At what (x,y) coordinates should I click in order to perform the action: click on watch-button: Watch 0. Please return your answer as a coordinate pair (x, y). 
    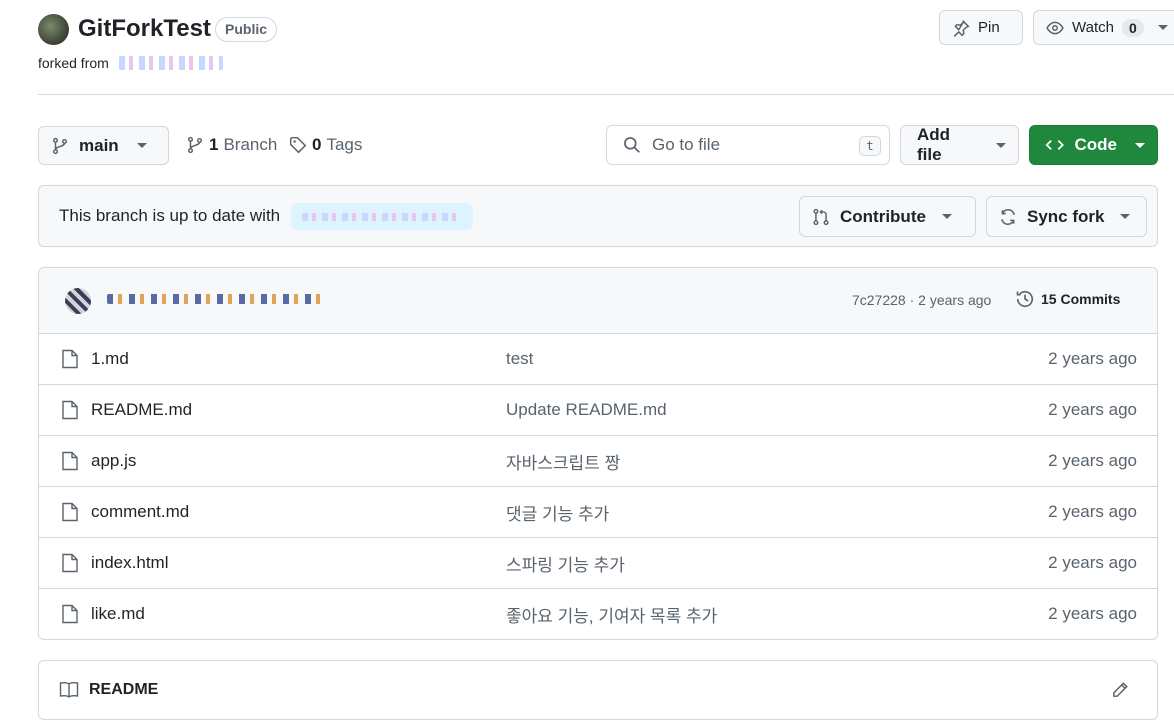
    Looking at the image, I should click on (1103, 27).